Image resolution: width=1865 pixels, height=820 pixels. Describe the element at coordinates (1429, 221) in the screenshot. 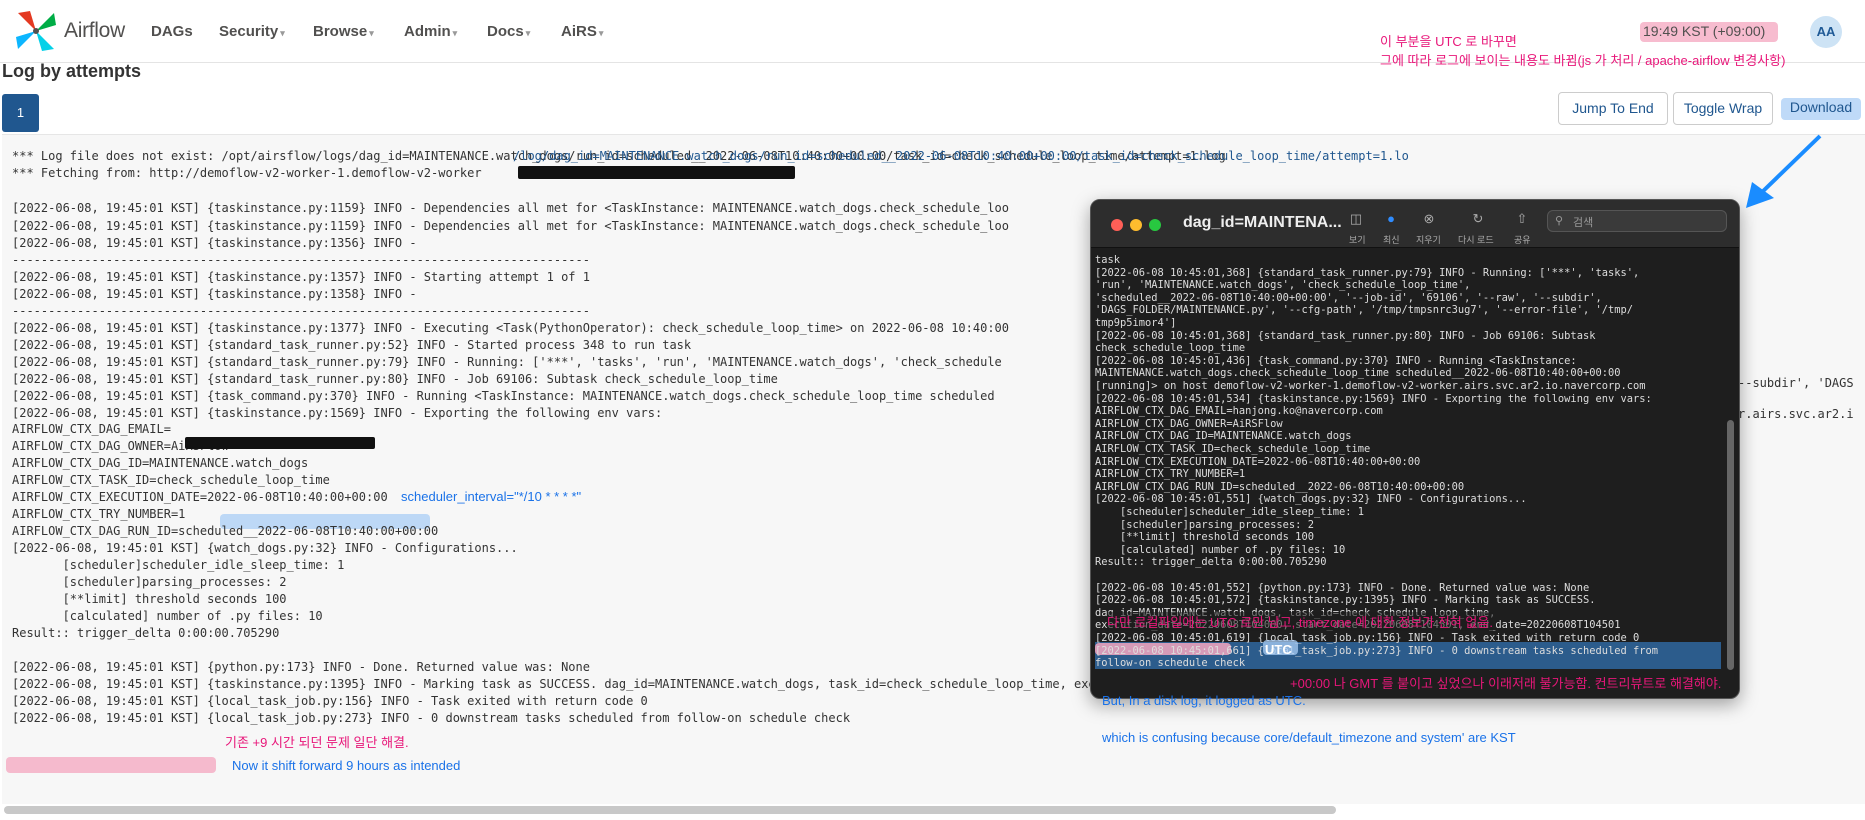

I see `clear-icon: ⊗` at that location.